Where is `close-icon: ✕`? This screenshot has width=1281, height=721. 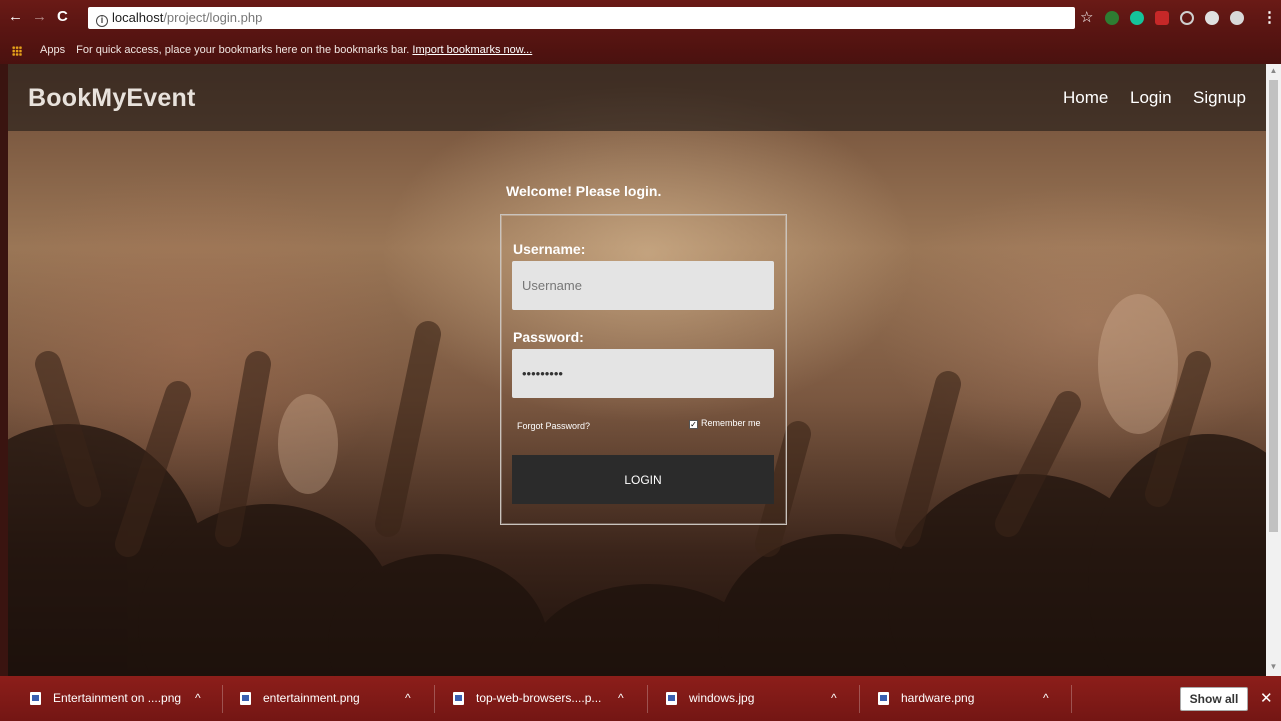
close-icon: ✕ is located at coordinates (1266, 698).